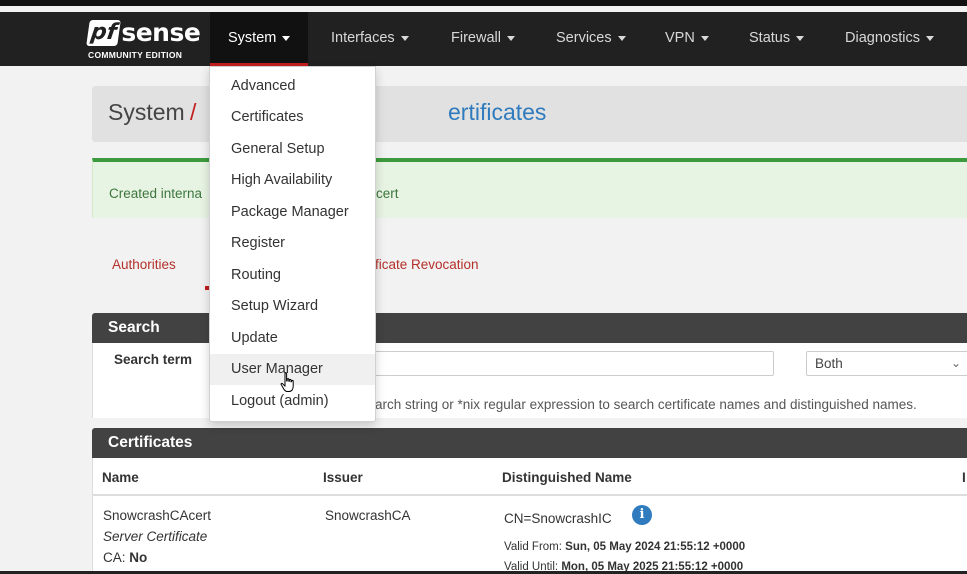 The height and width of the screenshot is (574, 967). Describe the element at coordinates (161, 32) in the screenshot. I see `logo-sense-text: sense` at that location.